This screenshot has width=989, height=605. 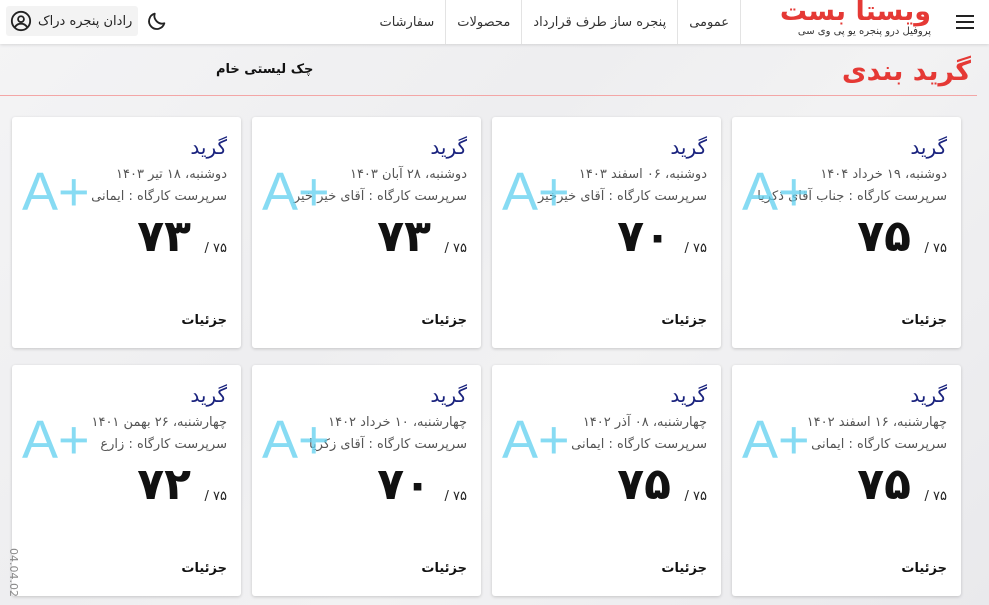 I want to click on moon-icon, so click(x=157, y=21).